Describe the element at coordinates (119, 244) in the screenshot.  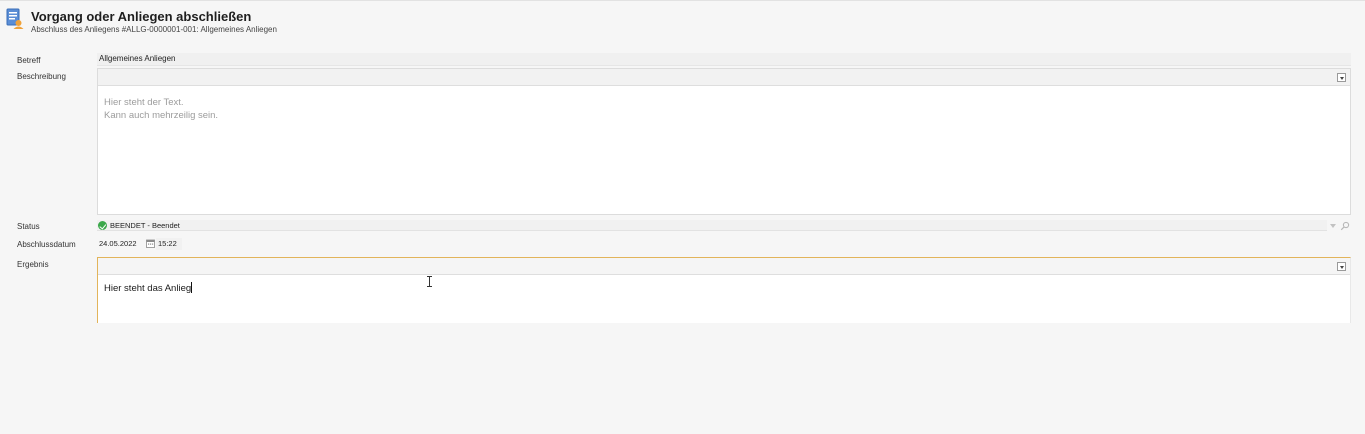
I see `date-field: 24.05.2022` at that location.